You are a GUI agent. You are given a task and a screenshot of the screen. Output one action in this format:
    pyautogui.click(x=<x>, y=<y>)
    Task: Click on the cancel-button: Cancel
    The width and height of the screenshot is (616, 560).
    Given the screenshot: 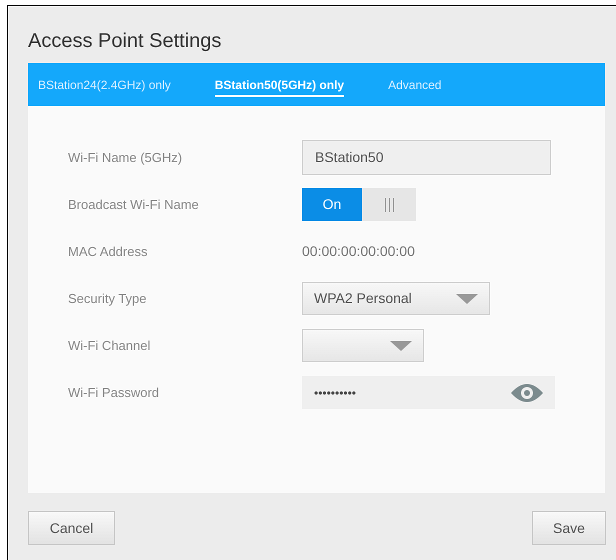 What is the action you would take?
    pyautogui.click(x=71, y=528)
    